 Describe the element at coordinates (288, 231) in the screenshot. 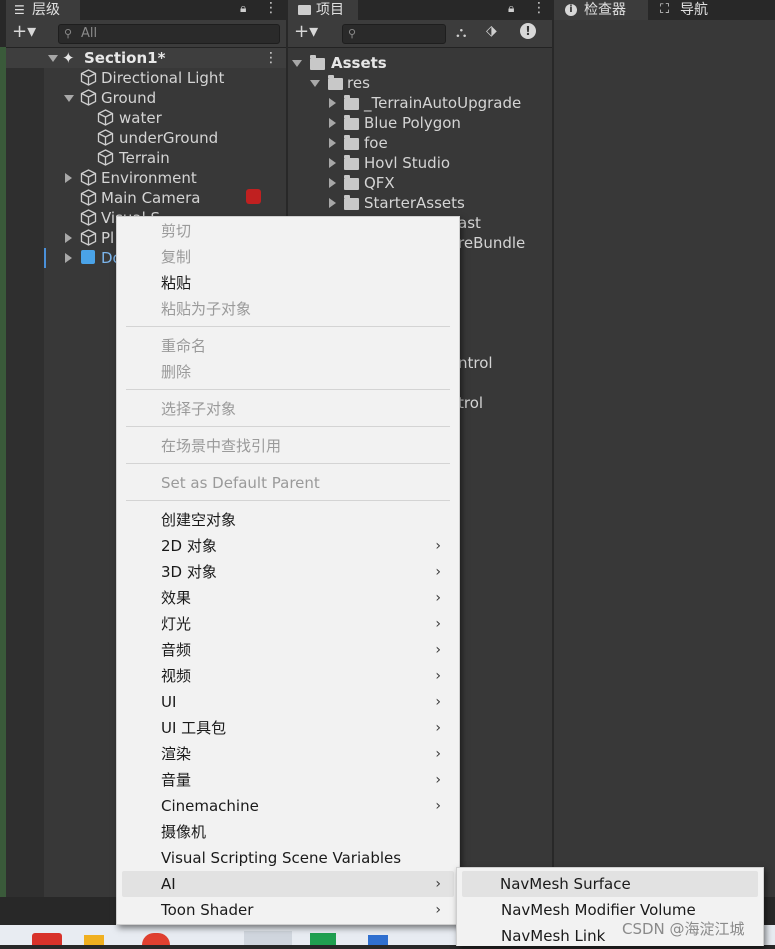

I see `menu-item-cut: 剪切` at that location.